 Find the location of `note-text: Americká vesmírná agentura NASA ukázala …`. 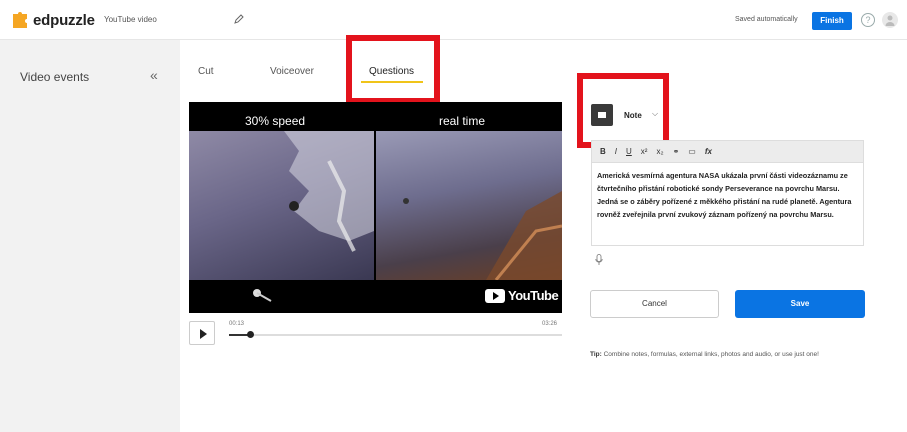

note-text: Americká vesmírná agentura NASA ukázala … is located at coordinates (728, 195).